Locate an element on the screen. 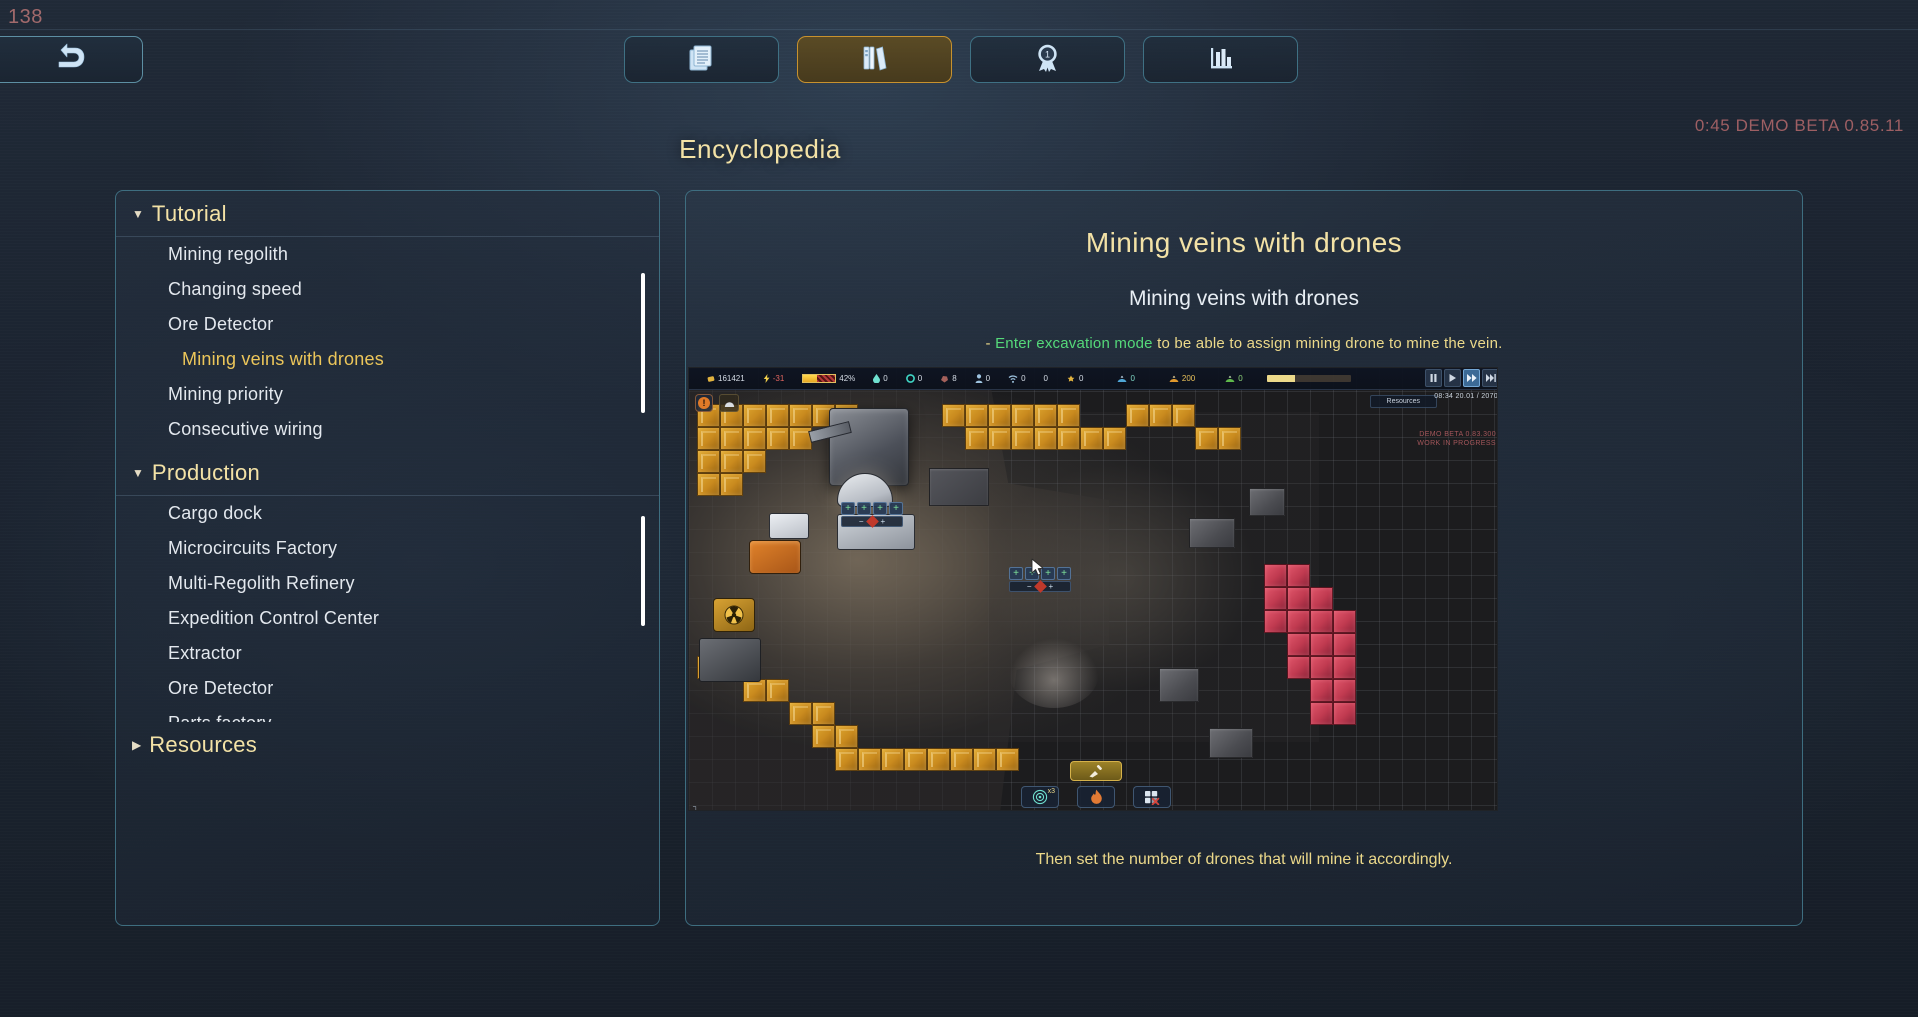  chevron-right-icon: ▶ is located at coordinates (137, 745).